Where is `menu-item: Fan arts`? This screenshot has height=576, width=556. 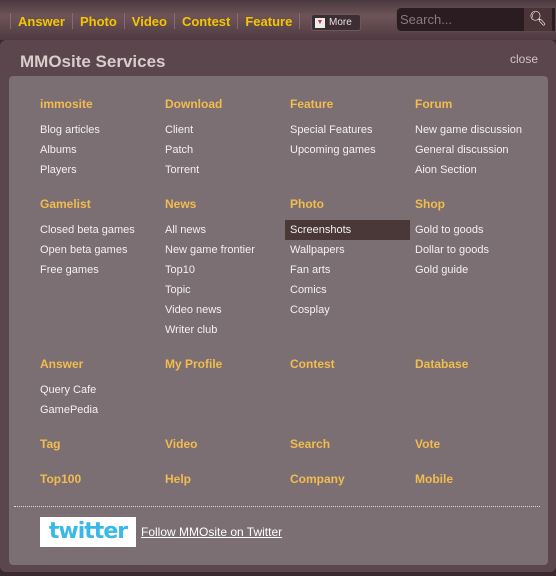 menu-item: Fan arts is located at coordinates (347, 270).